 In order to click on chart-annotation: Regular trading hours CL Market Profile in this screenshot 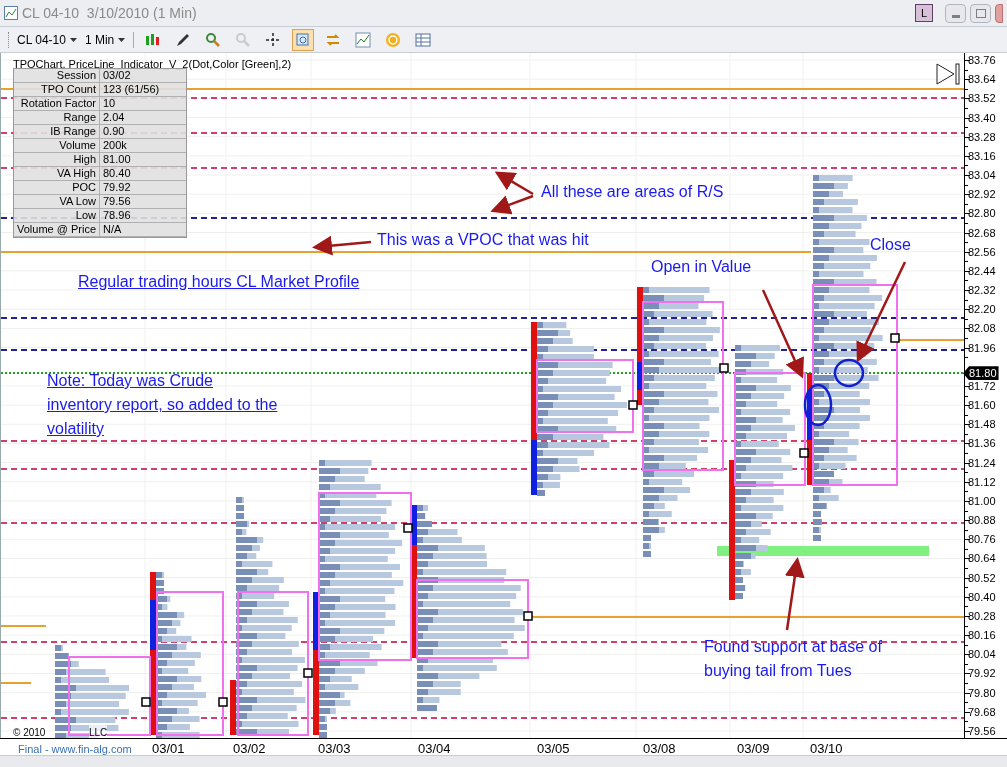, I will do `click(219, 282)`.